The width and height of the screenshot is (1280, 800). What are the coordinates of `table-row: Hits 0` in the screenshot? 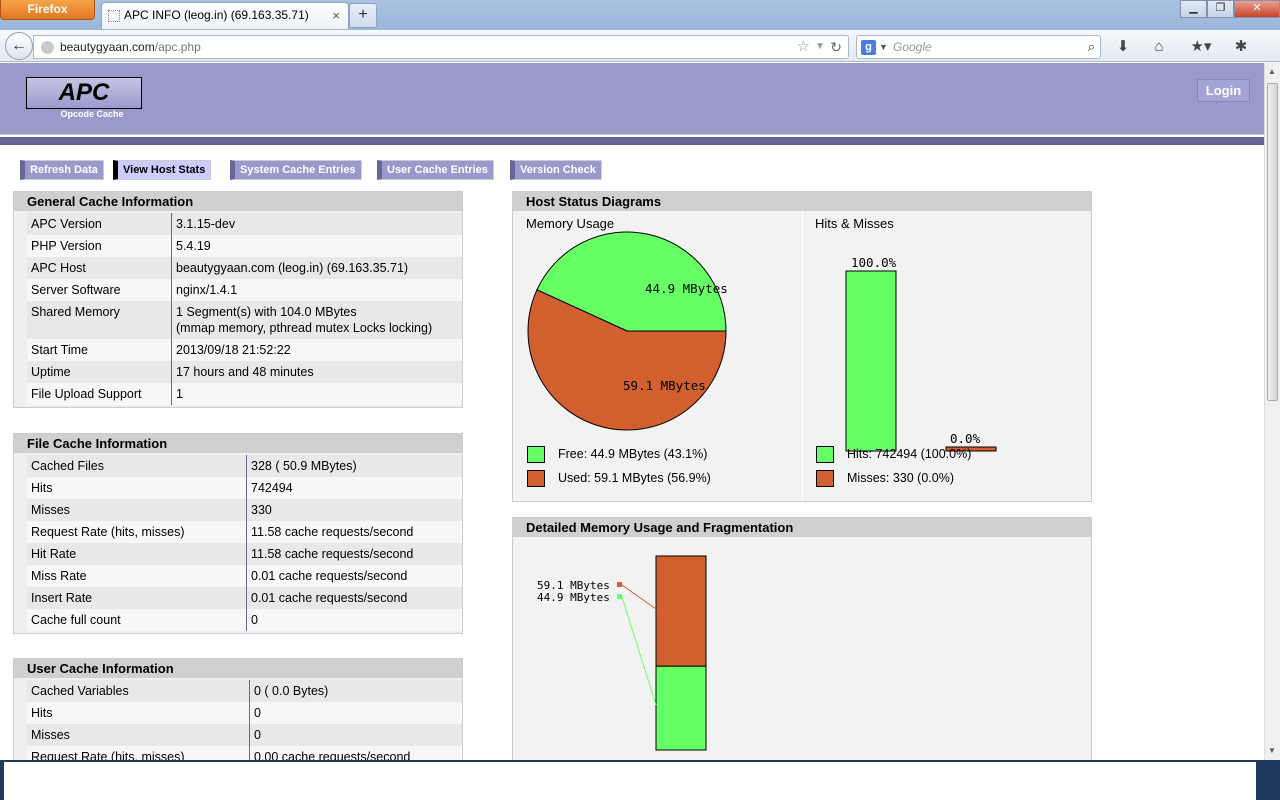 It's located at (244, 713).